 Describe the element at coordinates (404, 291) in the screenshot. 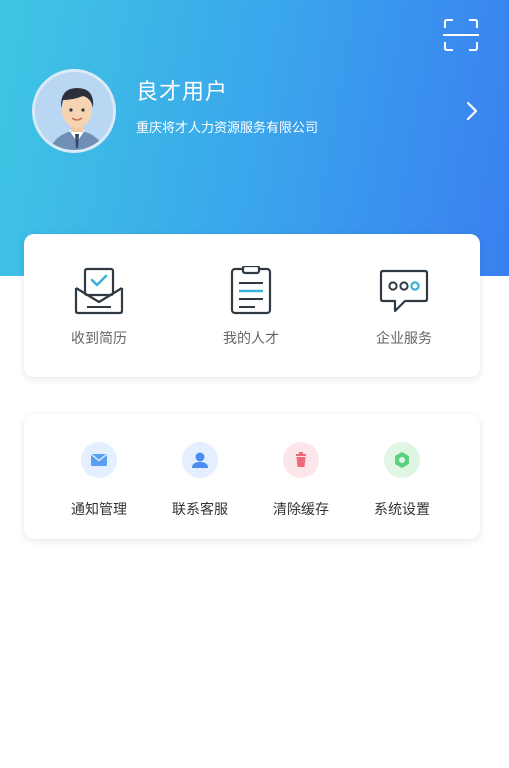

I see `chat-bubble-icon` at that location.